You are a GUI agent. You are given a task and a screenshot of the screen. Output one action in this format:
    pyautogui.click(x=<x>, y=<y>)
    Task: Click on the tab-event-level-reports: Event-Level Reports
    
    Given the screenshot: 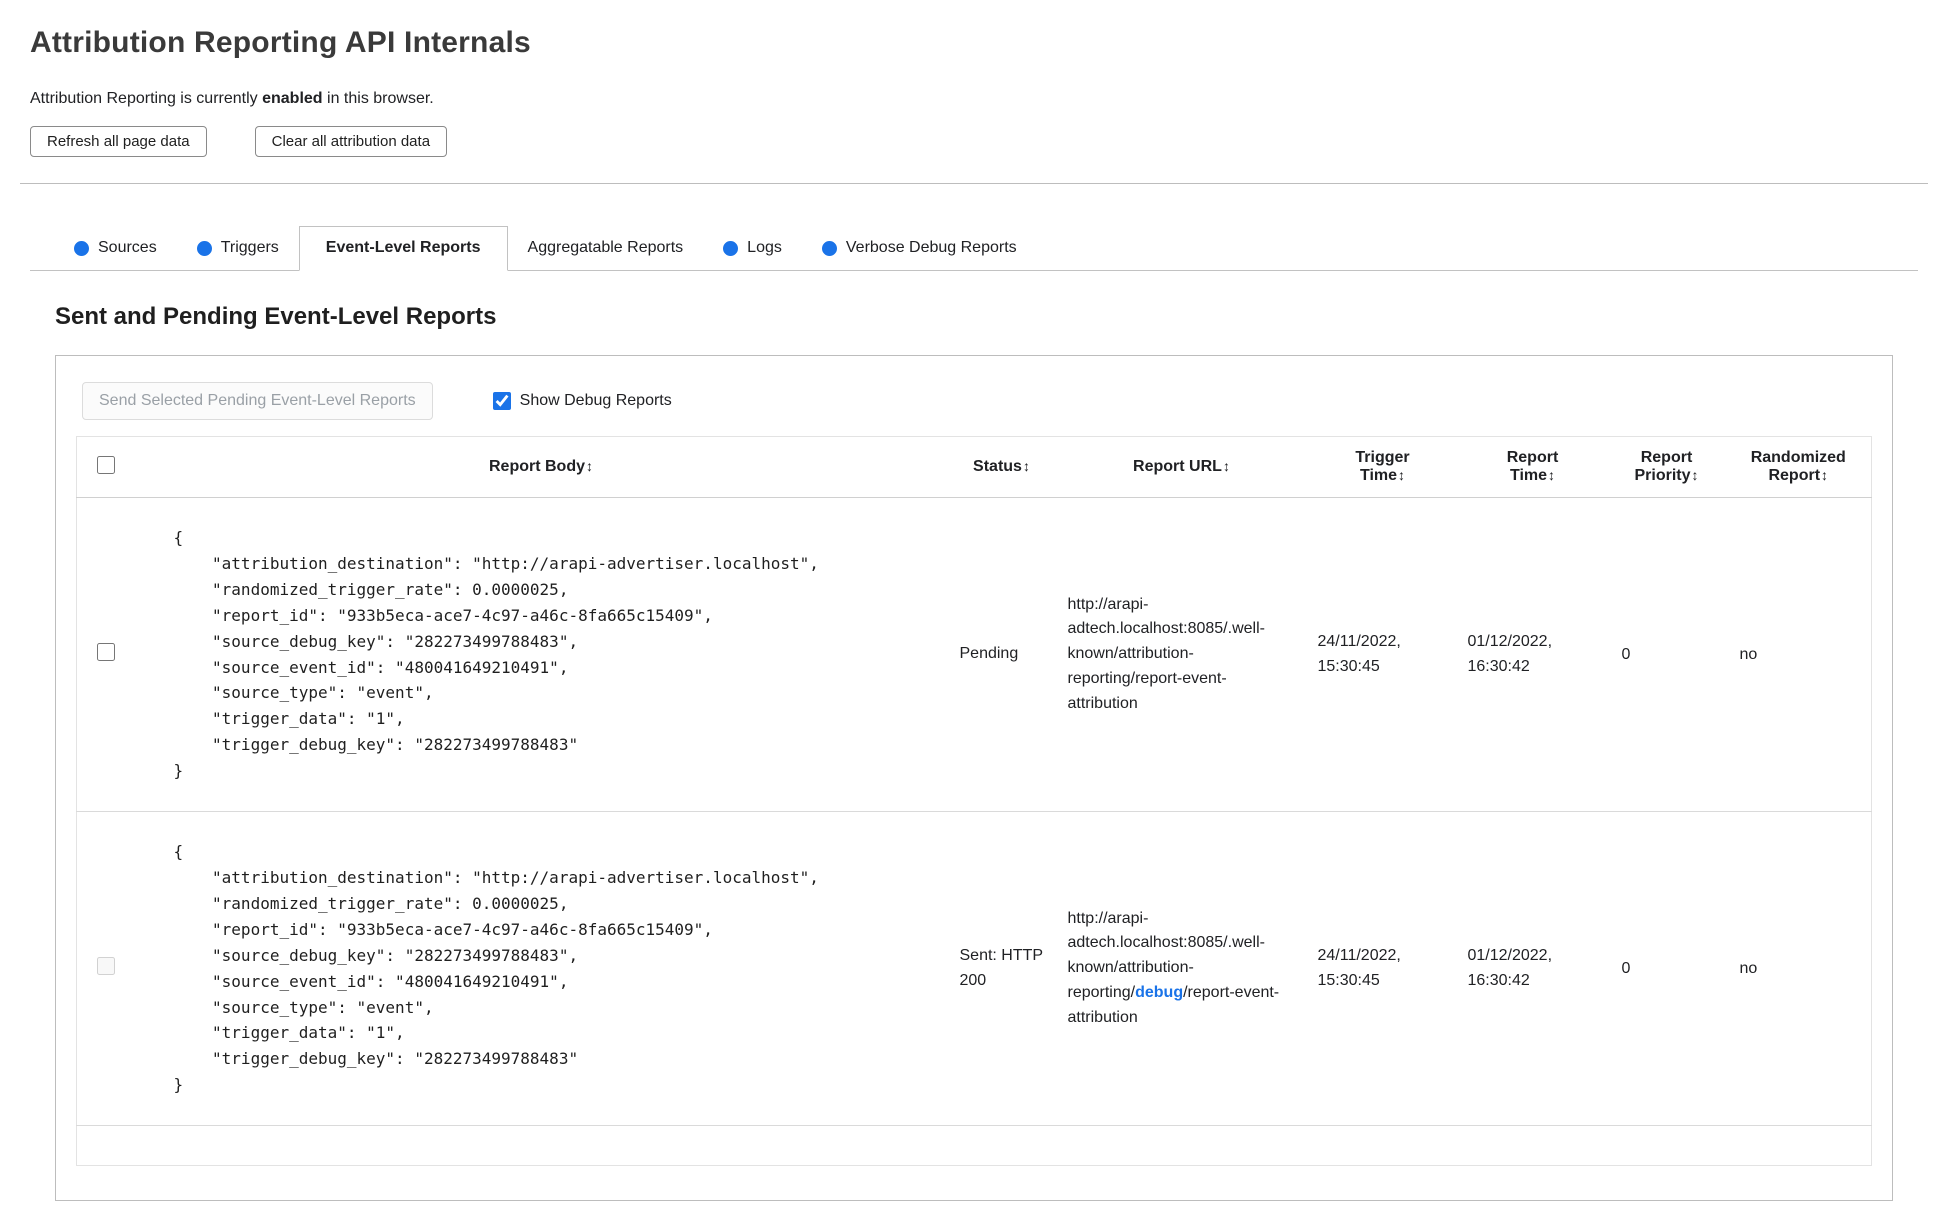 What is the action you would take?
    pyautogui.click(x=403, y=248)
    